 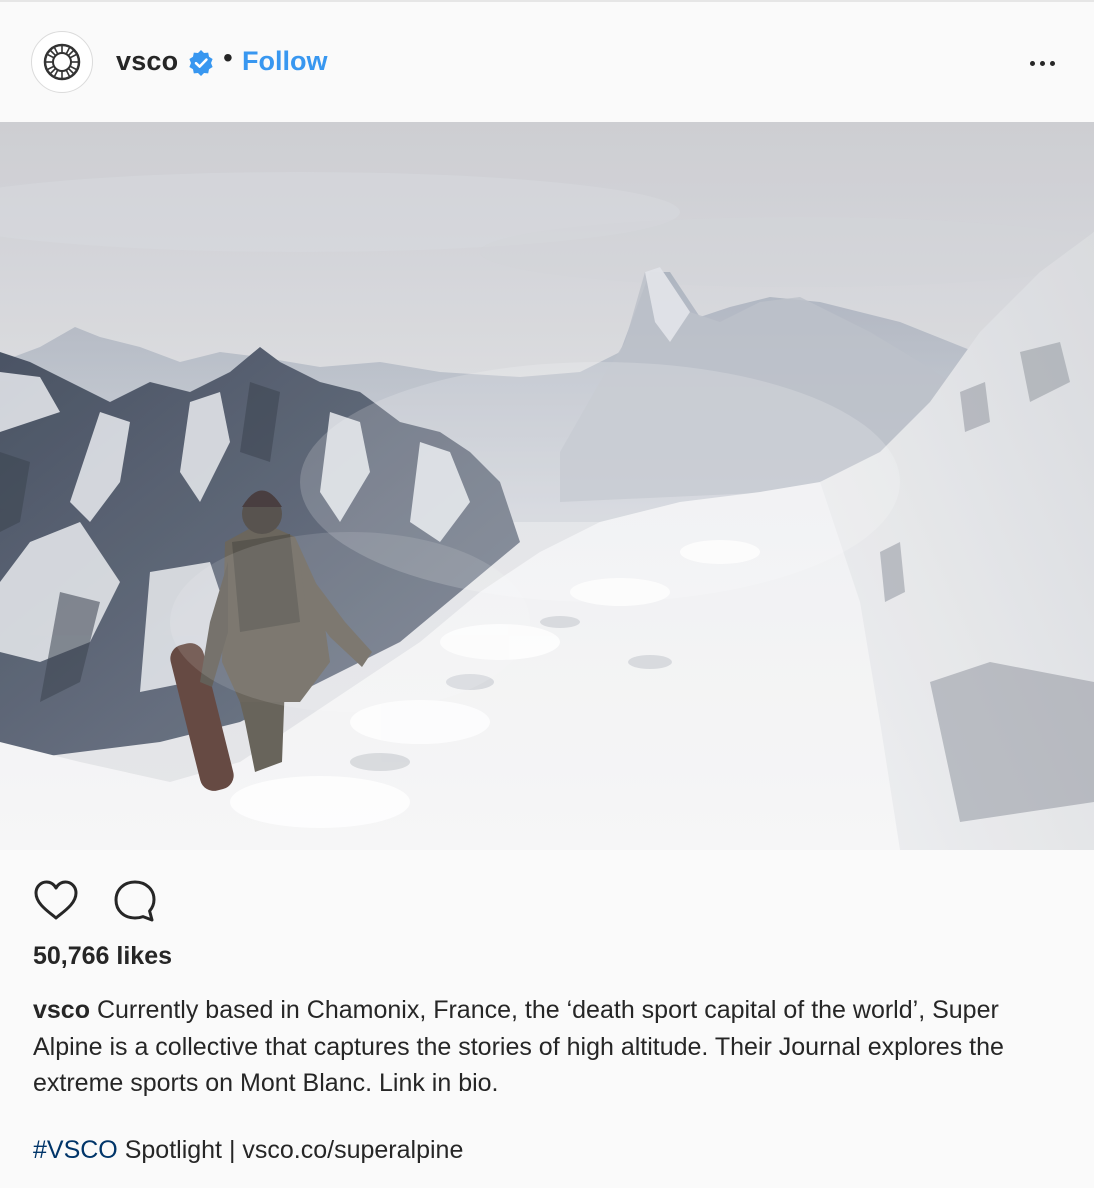 I want to click on likes-count: 50,766 likes, so click(x=102, y=956).